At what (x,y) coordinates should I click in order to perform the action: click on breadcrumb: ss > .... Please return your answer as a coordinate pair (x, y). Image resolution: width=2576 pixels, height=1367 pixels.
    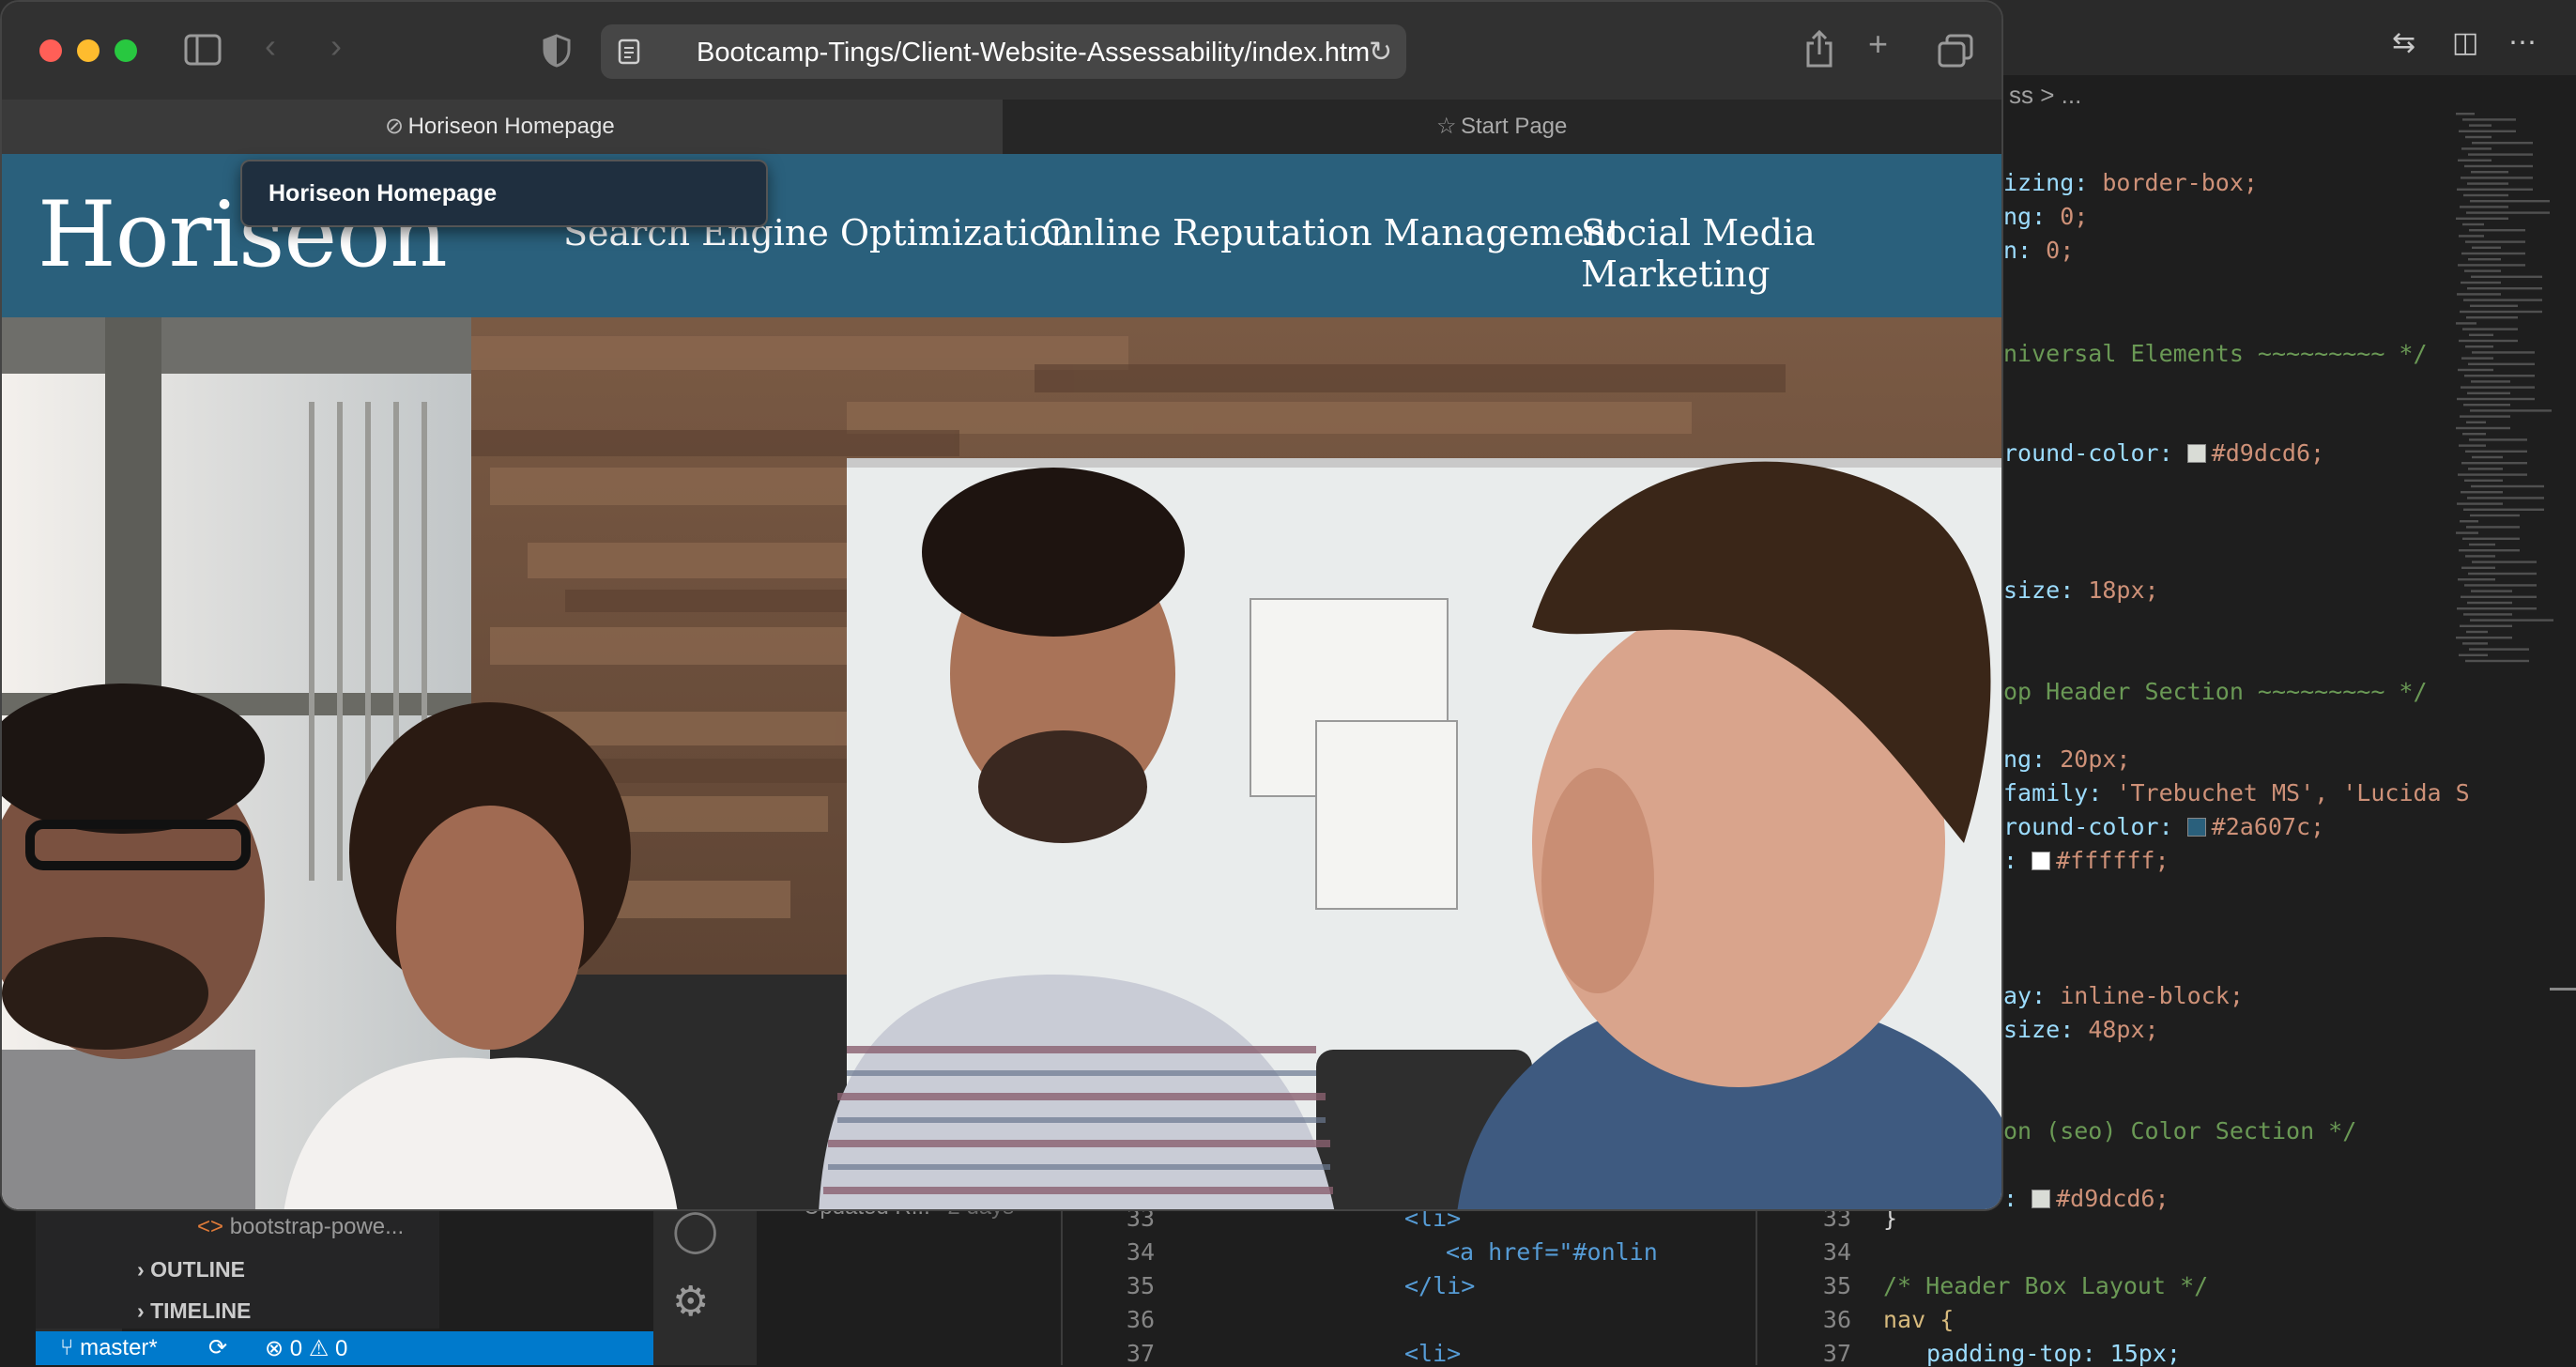
    Looking at the image, I should click on (2045, 95).